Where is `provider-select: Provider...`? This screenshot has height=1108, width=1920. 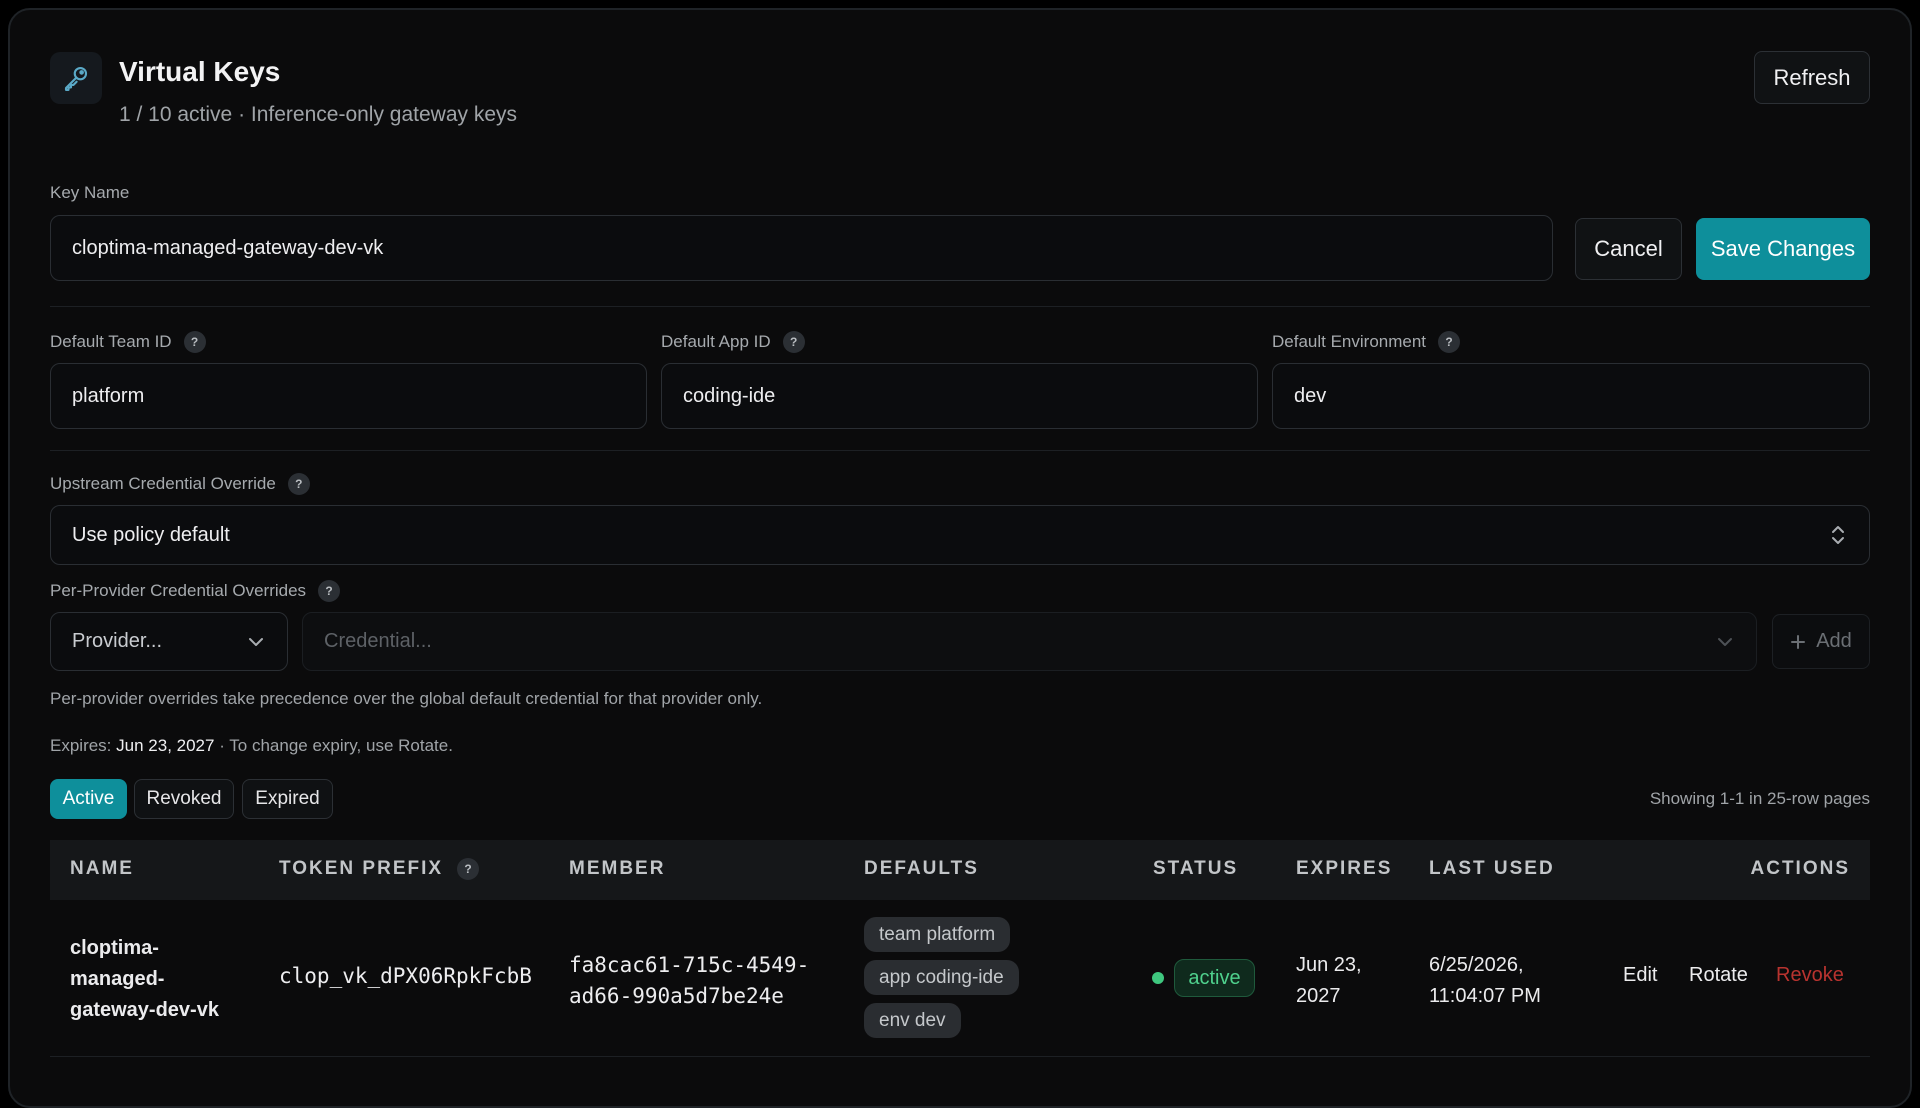 provider-select: Provider... is located at coordinates (169, 641).